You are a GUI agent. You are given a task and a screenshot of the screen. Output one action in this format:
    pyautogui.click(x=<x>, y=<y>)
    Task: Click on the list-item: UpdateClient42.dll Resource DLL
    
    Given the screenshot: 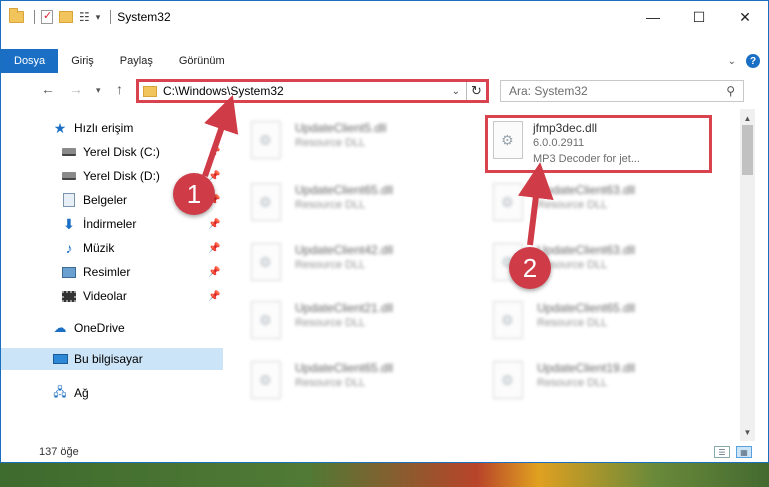 What is the action you would take?
    pyautogui.click(x=356, y=264)
    